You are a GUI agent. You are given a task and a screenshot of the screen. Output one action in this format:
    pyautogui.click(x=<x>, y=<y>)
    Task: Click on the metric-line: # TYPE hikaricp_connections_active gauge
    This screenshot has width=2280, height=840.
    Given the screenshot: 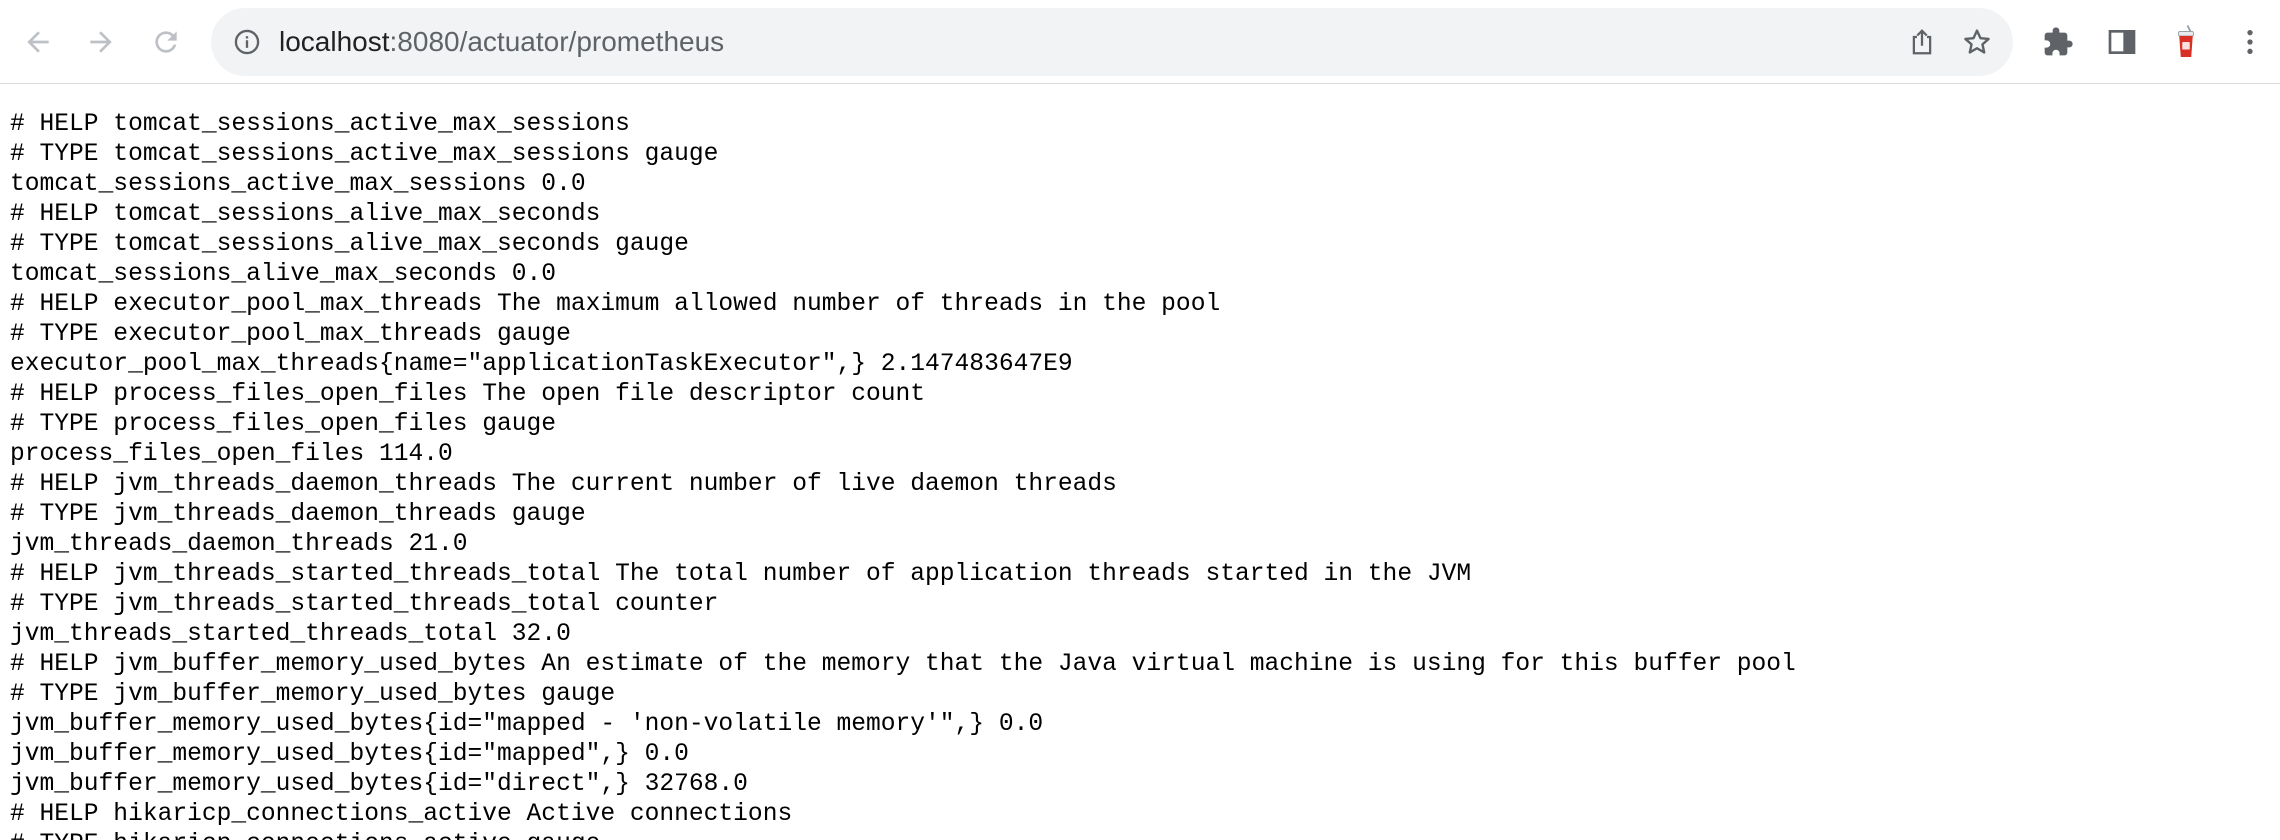 What is the action you would take?
    pyautogui.click(x=1140, y=835)
    